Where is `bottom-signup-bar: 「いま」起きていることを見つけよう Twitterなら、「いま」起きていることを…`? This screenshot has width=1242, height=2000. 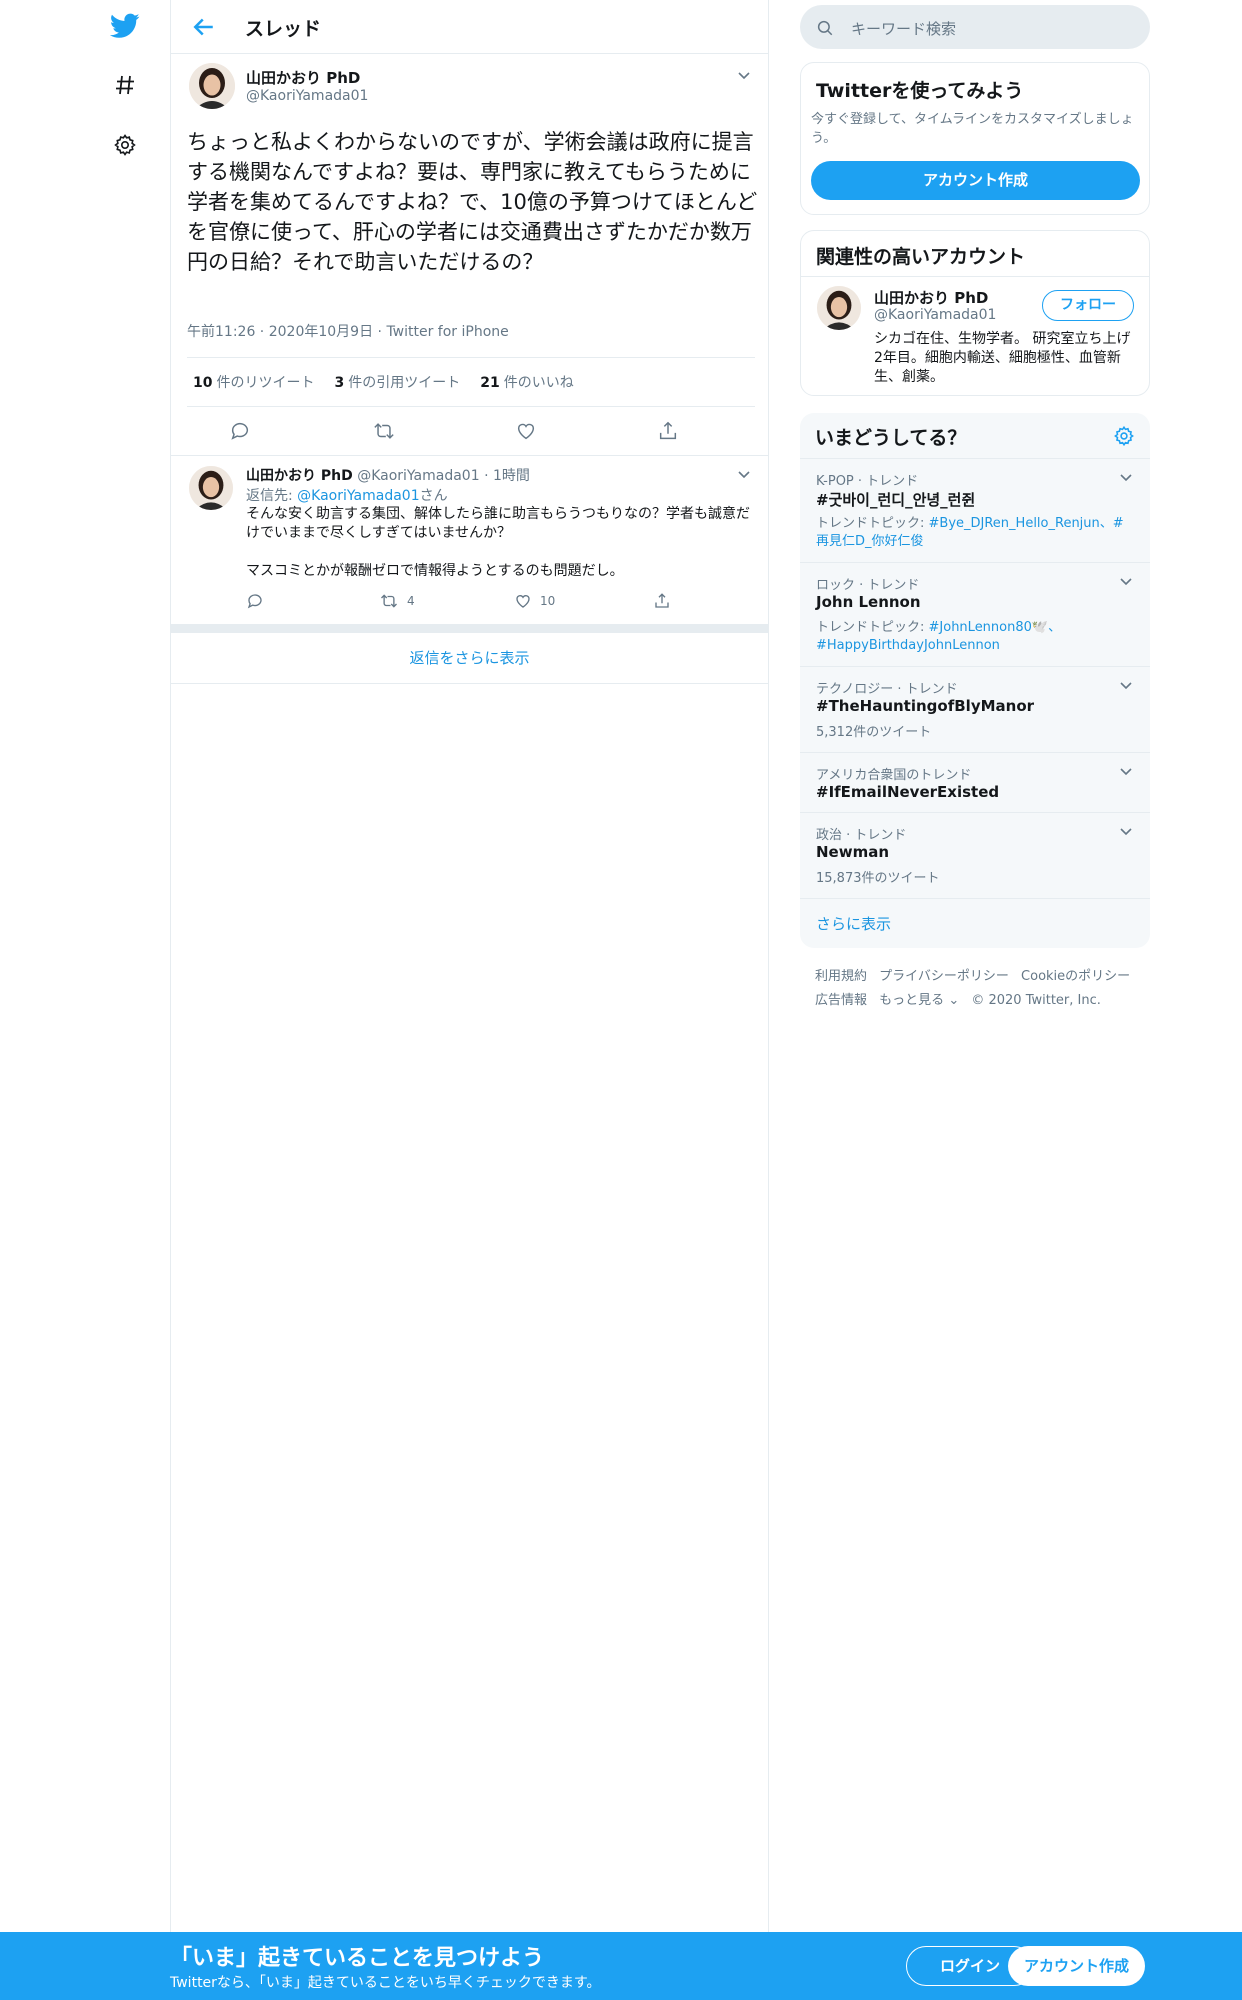
bottom-signup-bar: 「いま」起きていることを見つけよう Twitterなら、「いま」起きていることを… is located at coordinates (621, 1966).